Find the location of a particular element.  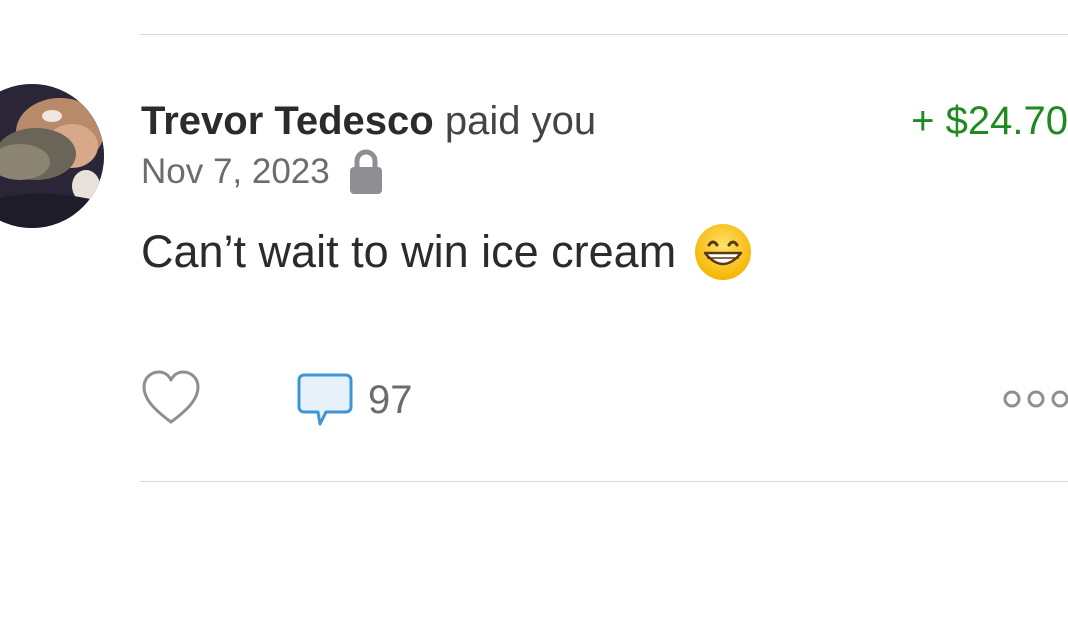

transaction-title: Trevor Tedesco paid you is located at coordinates (368, 121).